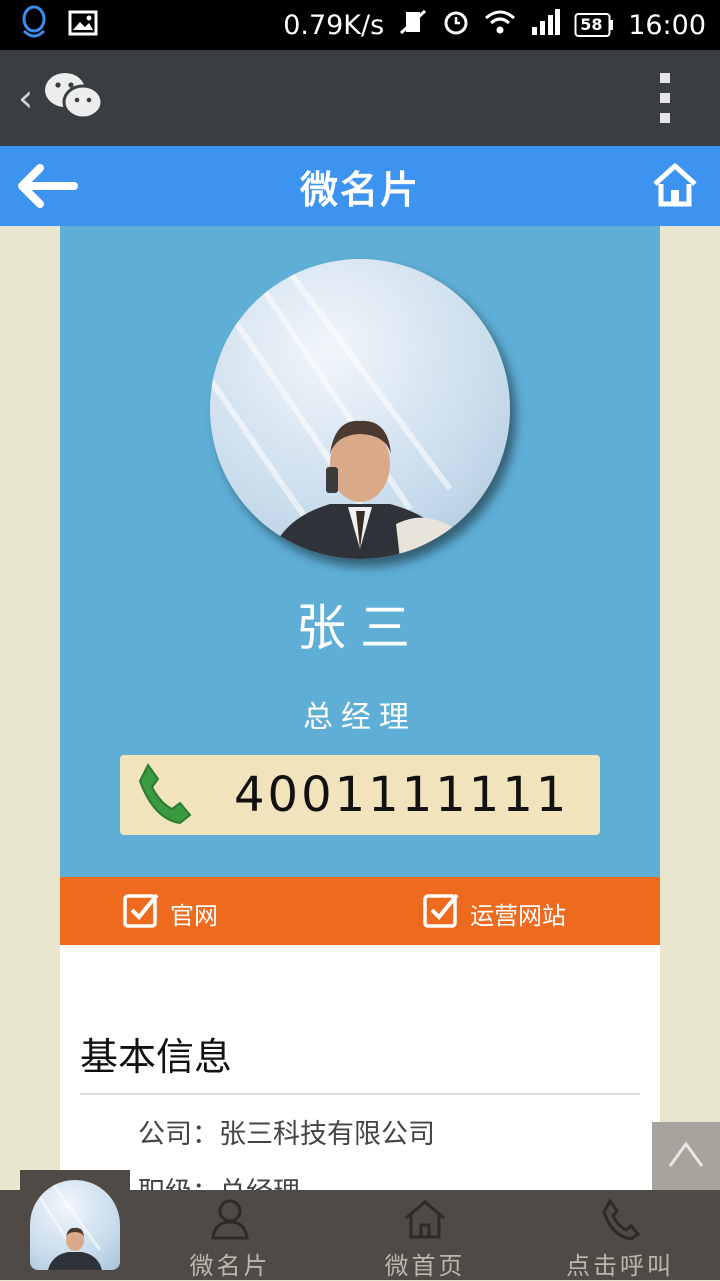 The image size is (720, 1281). Describe the element at coordinates (230, 1221) in the screenshot. I see `user-icon` at that location.